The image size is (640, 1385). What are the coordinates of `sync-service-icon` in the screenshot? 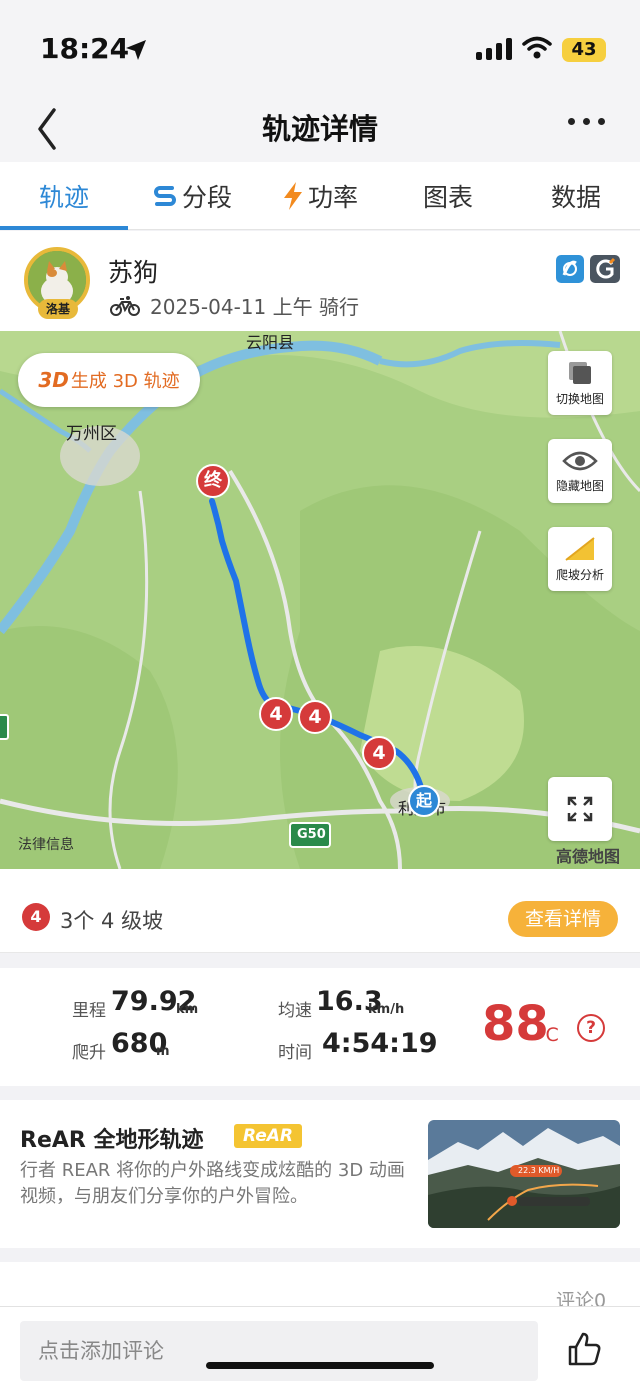 It's located at (570, 269).